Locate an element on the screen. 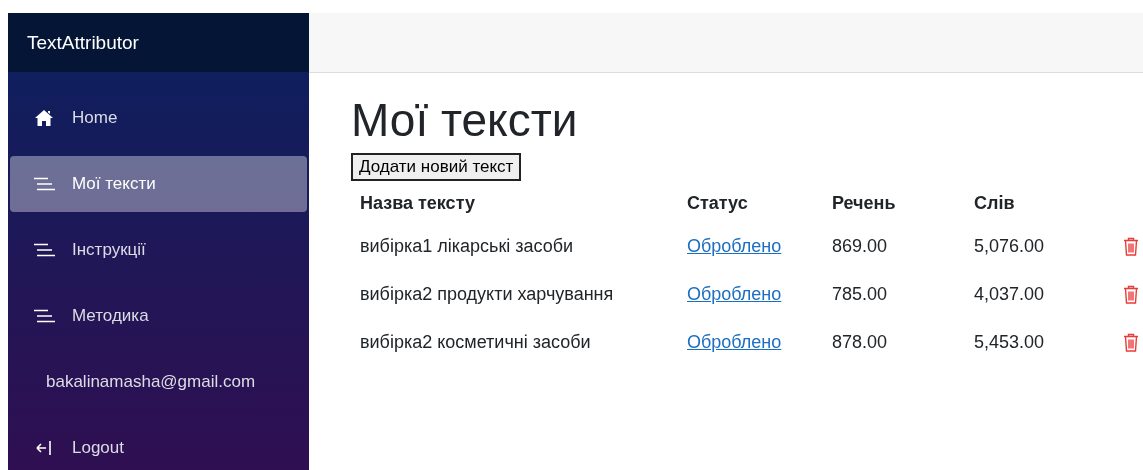  table-cell-text: вибірка1 лікарські засоби is located at coordinates (467, 246).